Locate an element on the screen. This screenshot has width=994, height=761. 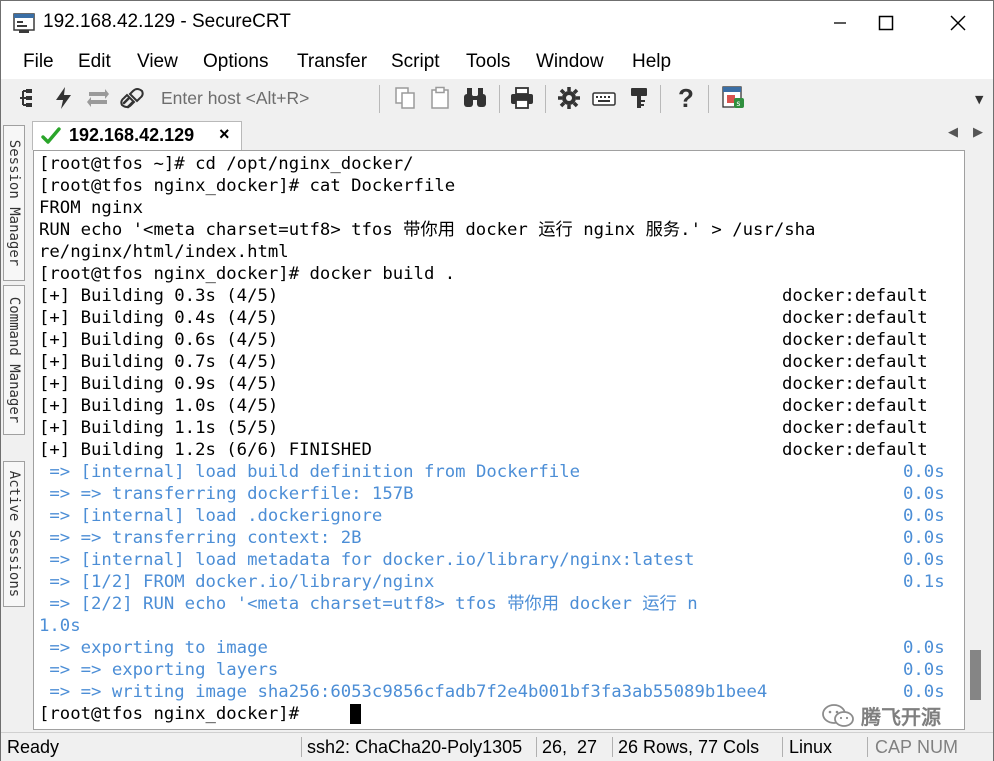
status-state: Ready is located at coordinates (33, 747).